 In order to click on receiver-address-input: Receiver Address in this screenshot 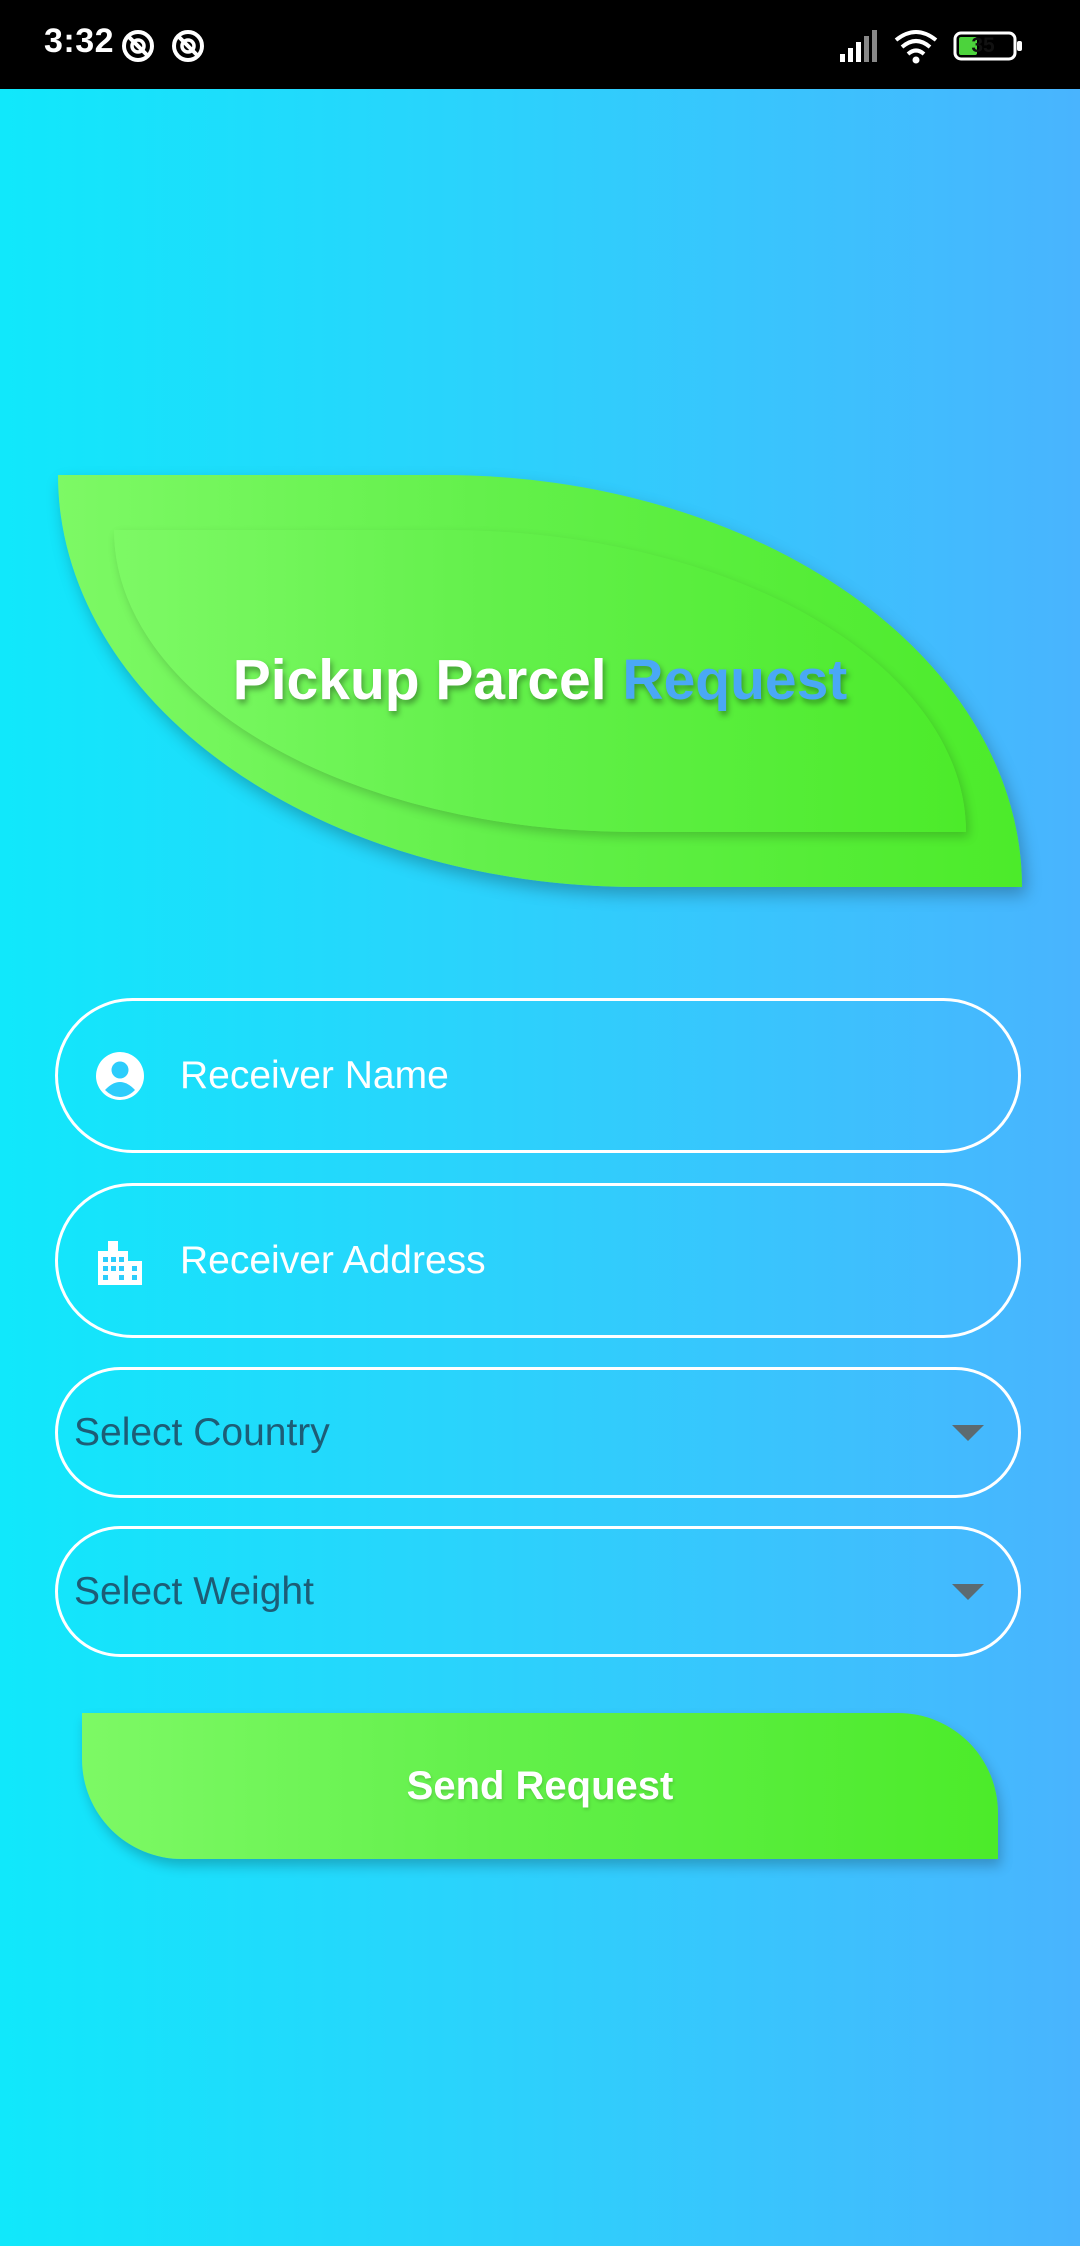, I will do `click(333, 1260)`.